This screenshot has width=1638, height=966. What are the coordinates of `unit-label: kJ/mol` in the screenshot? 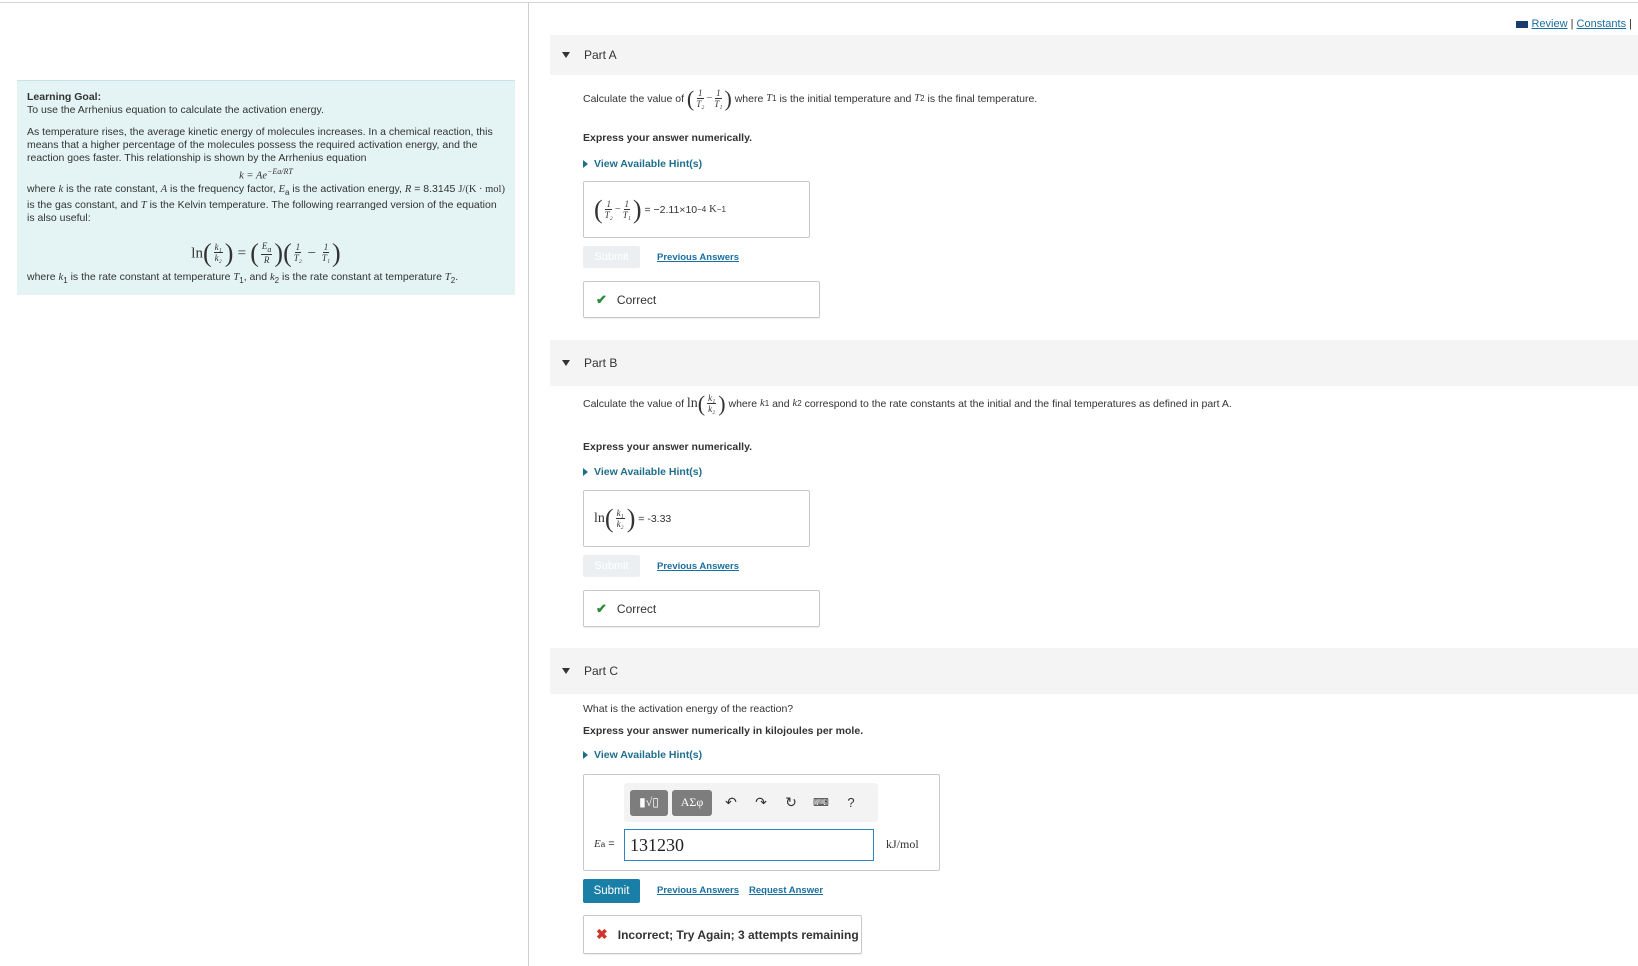 It's located at (902, 844).